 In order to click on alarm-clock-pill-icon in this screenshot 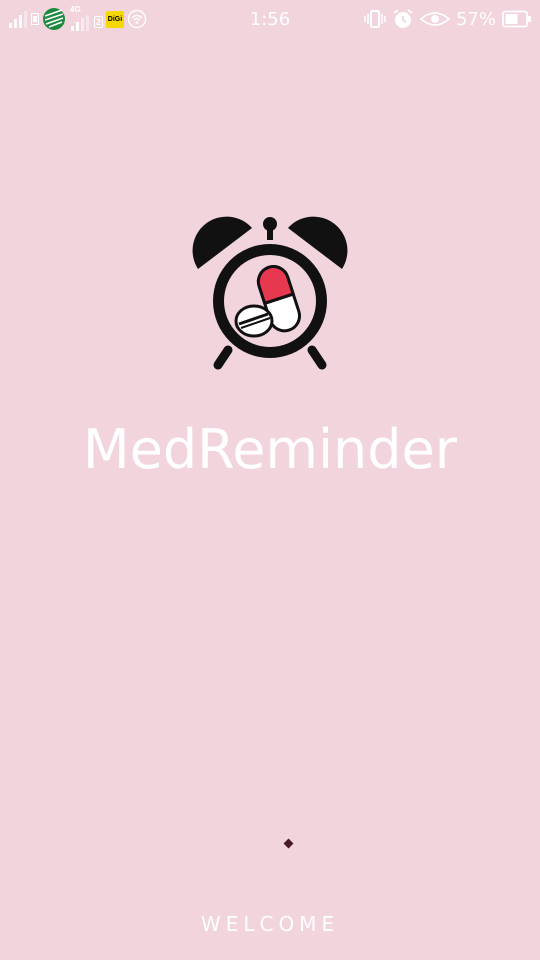, I will do `click(270, 293)`.